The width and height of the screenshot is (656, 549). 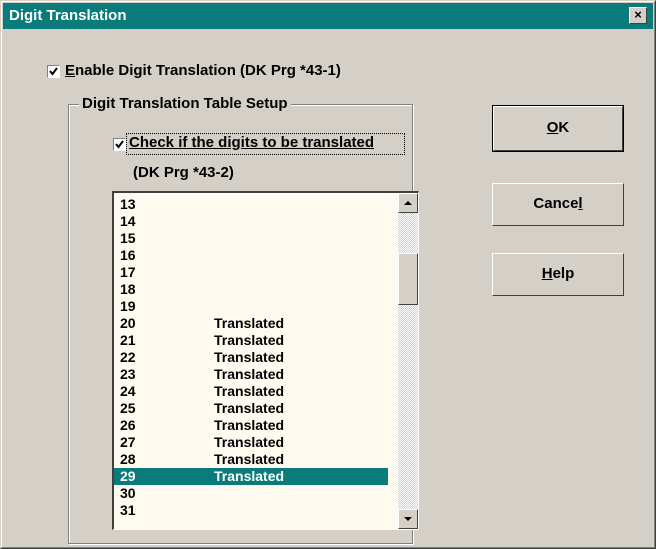 I want to click on help-button: Help, so click(x=558, y=274).